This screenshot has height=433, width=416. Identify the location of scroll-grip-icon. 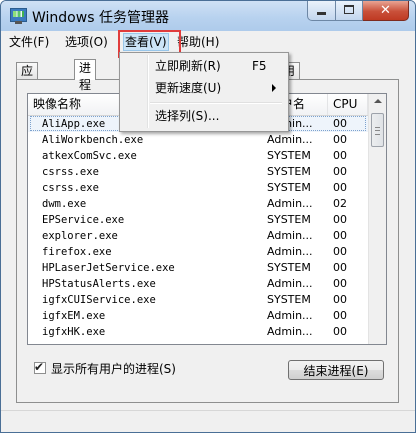
(377, 131).